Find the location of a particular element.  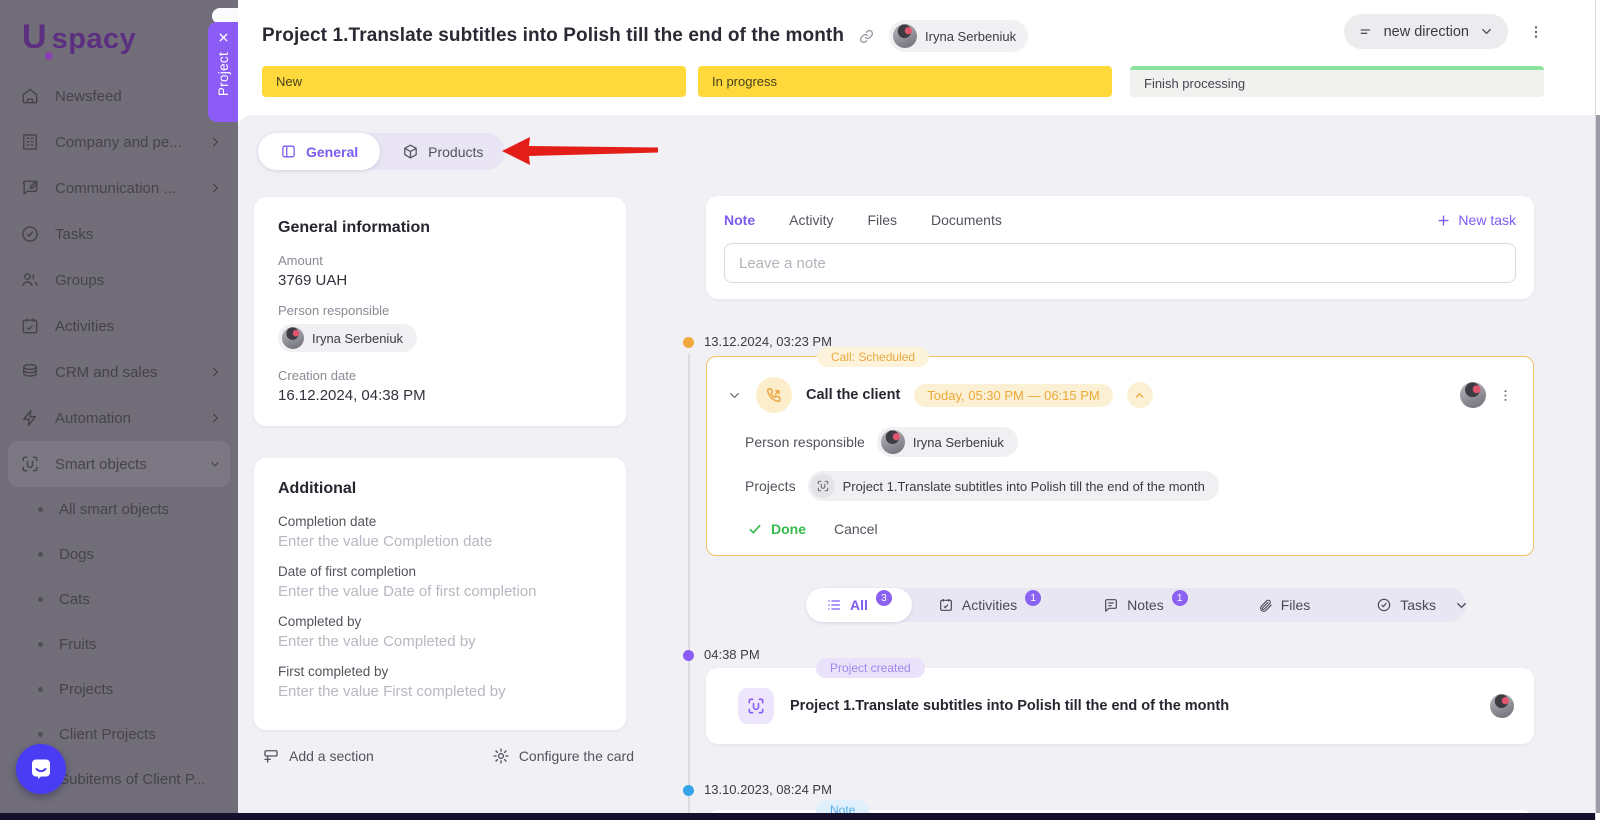

tab-products: Products is located at coordinates (442, 151).